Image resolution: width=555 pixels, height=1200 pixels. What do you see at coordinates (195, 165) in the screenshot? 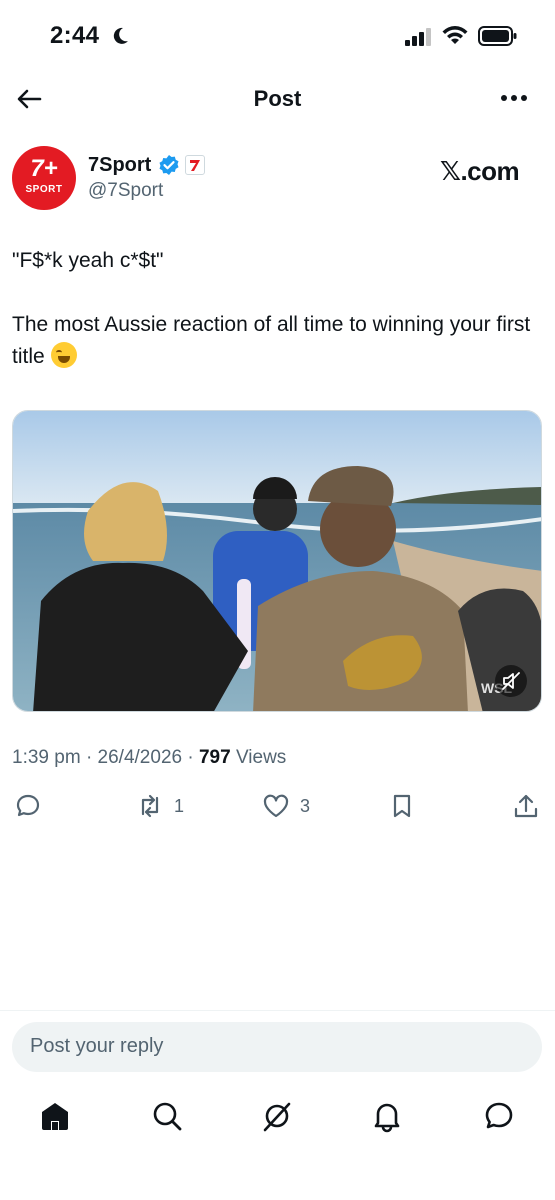
I see `affiliate-badge-icon` at bounding box center [195, 165].